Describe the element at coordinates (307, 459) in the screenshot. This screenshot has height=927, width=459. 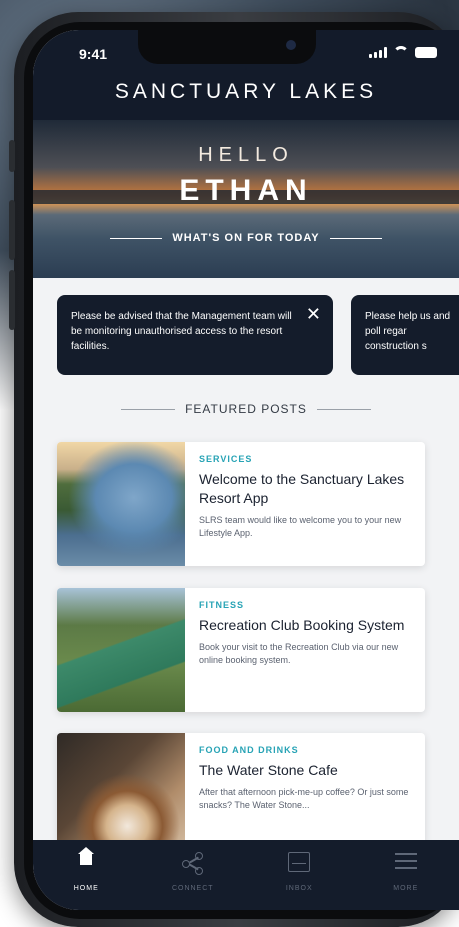
I see `post-category: SERVICES` at that location.